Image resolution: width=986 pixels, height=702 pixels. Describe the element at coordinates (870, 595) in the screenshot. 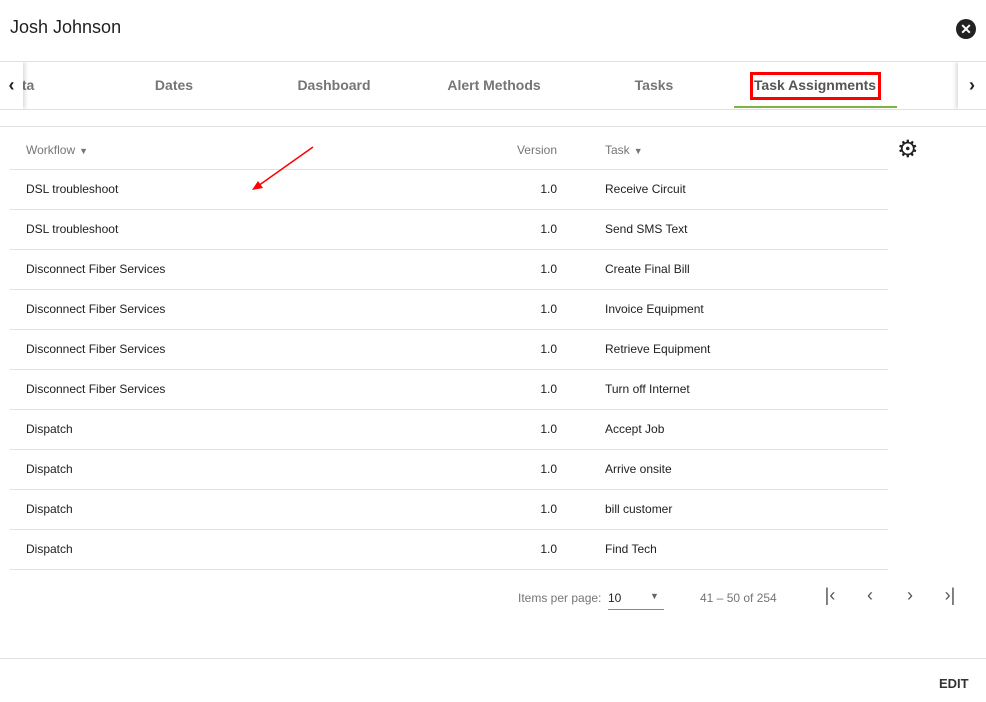

I see `previous-page-icon: ‹` at that location.